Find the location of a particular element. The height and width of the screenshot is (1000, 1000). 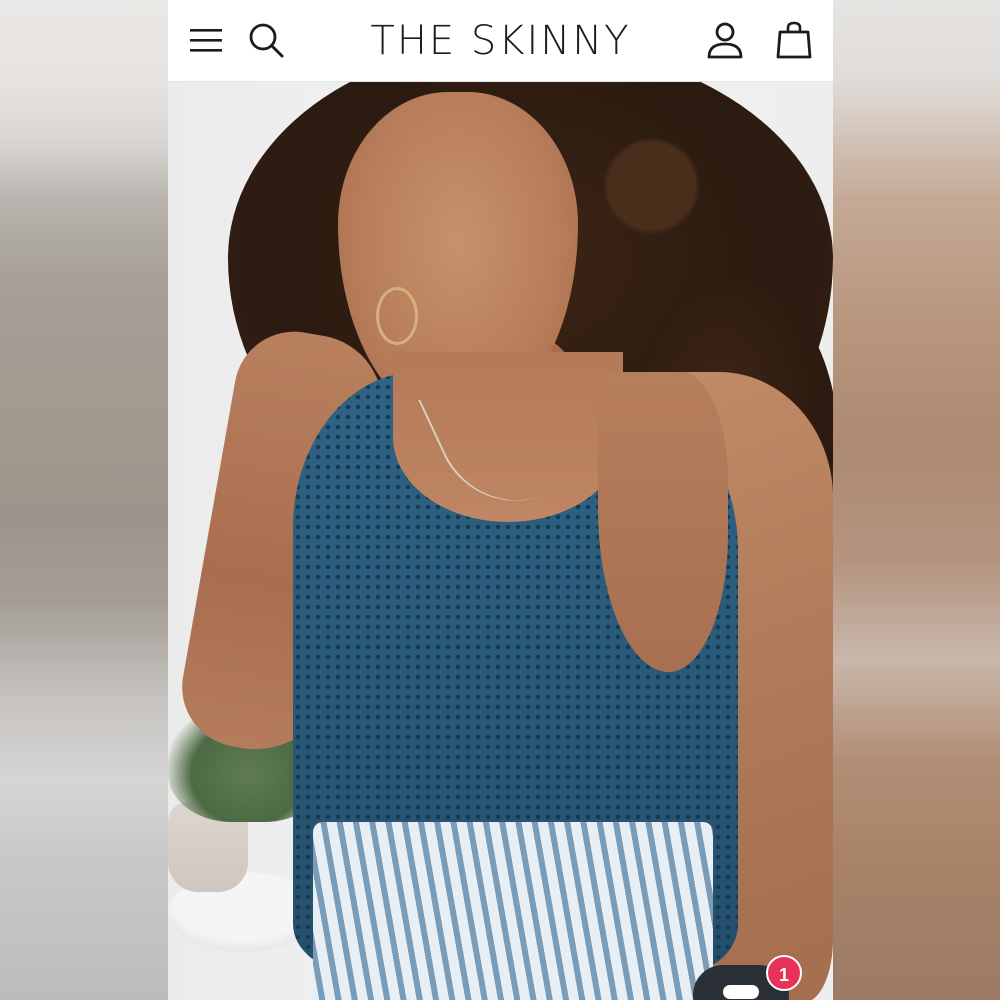

striped-pants is located at coordinates (513, 911).